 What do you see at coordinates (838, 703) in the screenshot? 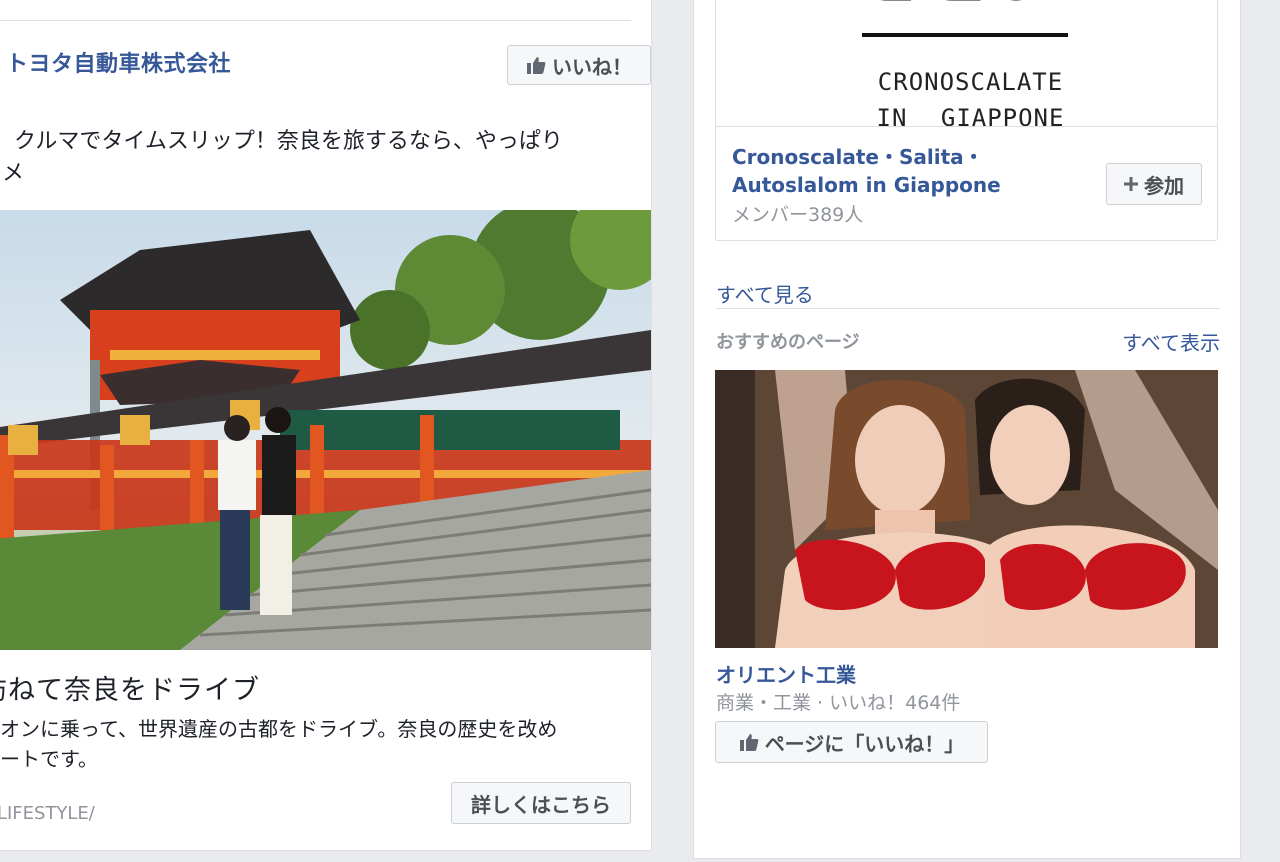
I see `recommended-page-meta: 商業・工業 · いいね！464件` at bounding box center [838, 703].